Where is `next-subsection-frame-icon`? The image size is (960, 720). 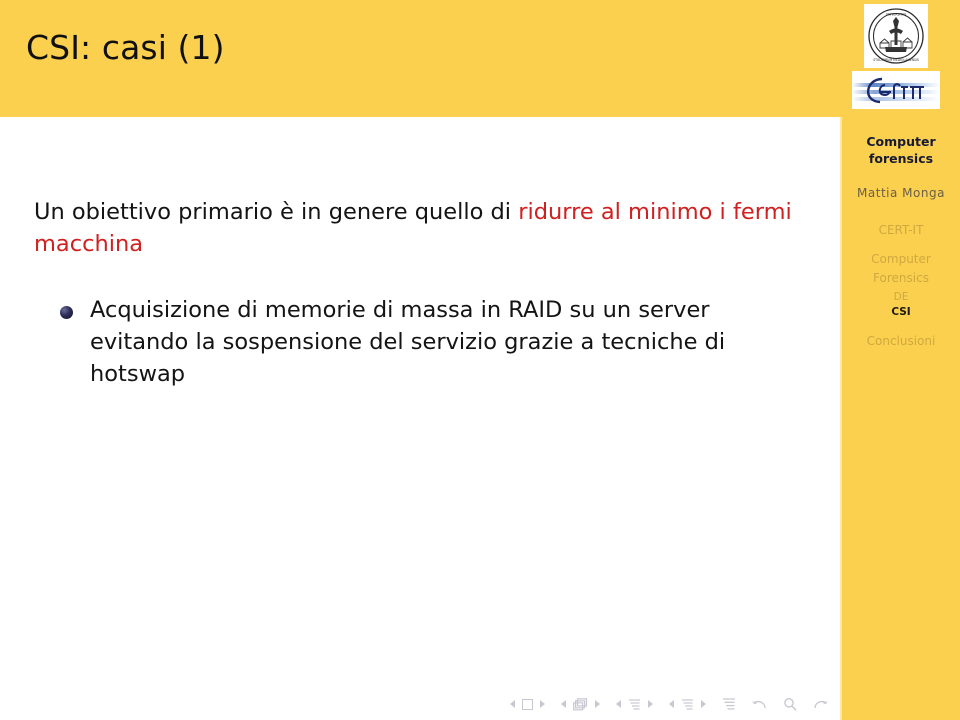 next-subsection-frame-icon is located at coordinates (597, 704).